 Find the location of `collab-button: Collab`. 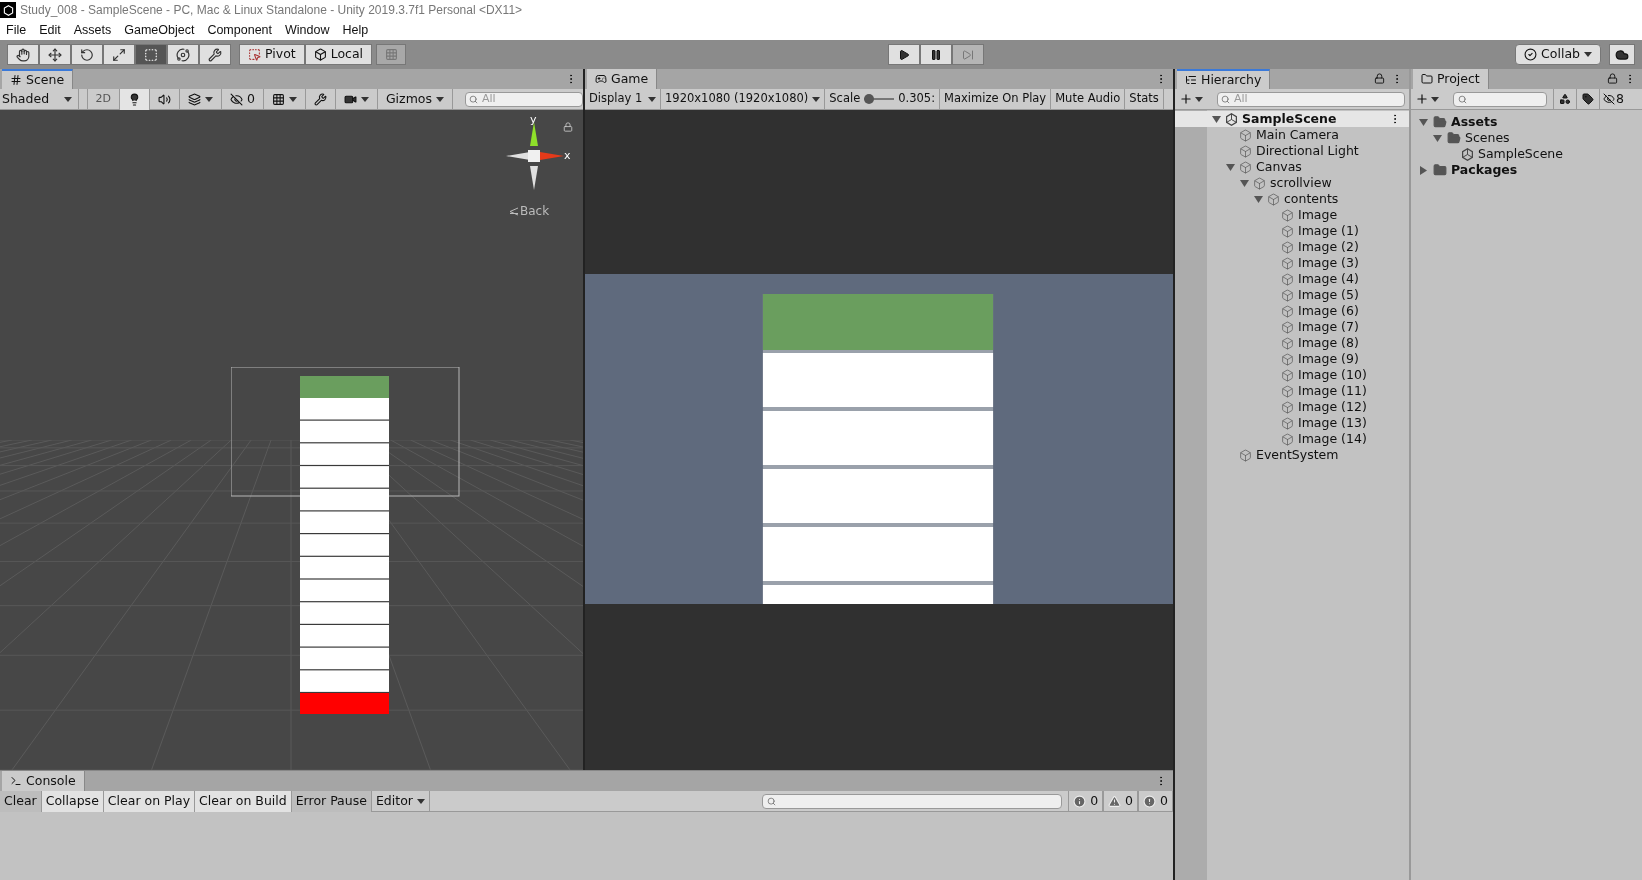

collab-button: Collab is located at coordinates (1558, 54).